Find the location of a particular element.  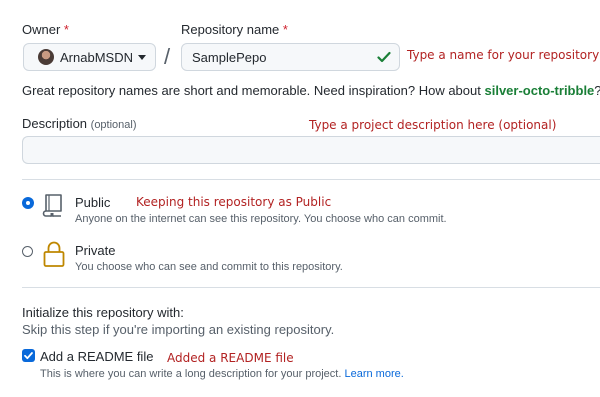

owner-label: Owner * is located at coordinates (45, 29).